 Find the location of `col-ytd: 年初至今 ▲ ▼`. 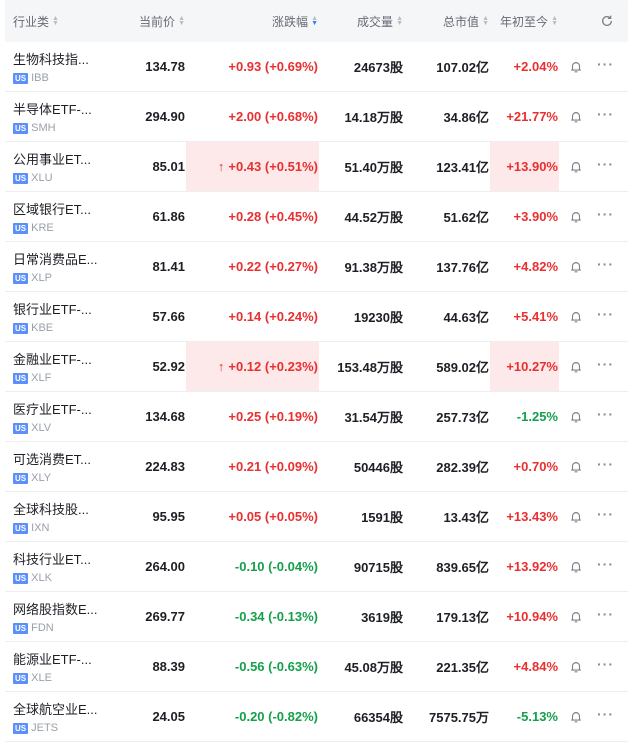

col-ytd: 年初至今 ▲ ▼ is located at coordinates (524, 21).